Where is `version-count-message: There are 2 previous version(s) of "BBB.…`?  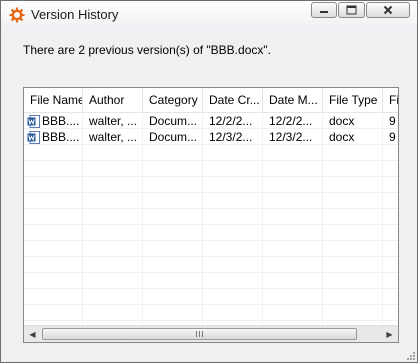
version-count-message: There are 2 previous version(s) of "BBB.… is located at coordinates (147, 50).